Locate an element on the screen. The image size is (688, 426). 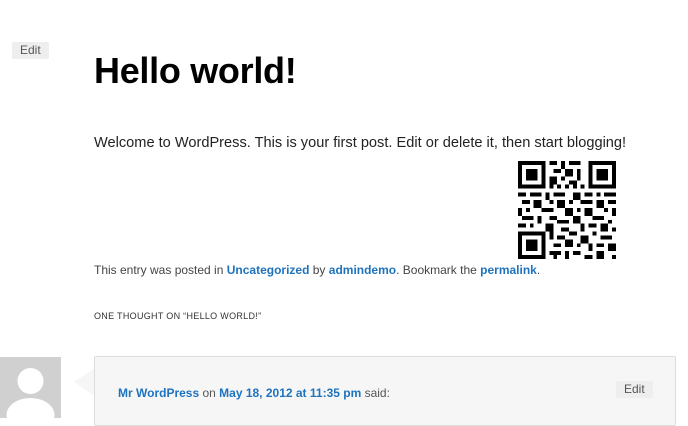
comment-on: on is located at coordinates (209, 393).